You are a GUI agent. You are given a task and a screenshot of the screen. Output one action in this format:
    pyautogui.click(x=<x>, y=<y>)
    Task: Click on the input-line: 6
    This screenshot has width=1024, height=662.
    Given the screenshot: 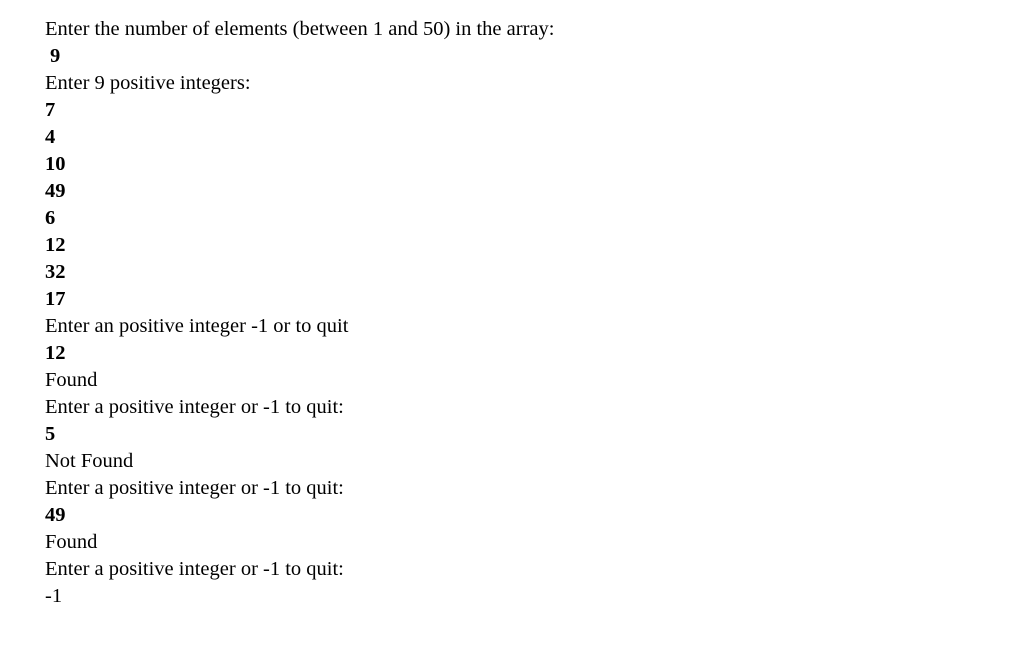 What is the action you would take?
    pyautogui.click(x=50, y=218)
    